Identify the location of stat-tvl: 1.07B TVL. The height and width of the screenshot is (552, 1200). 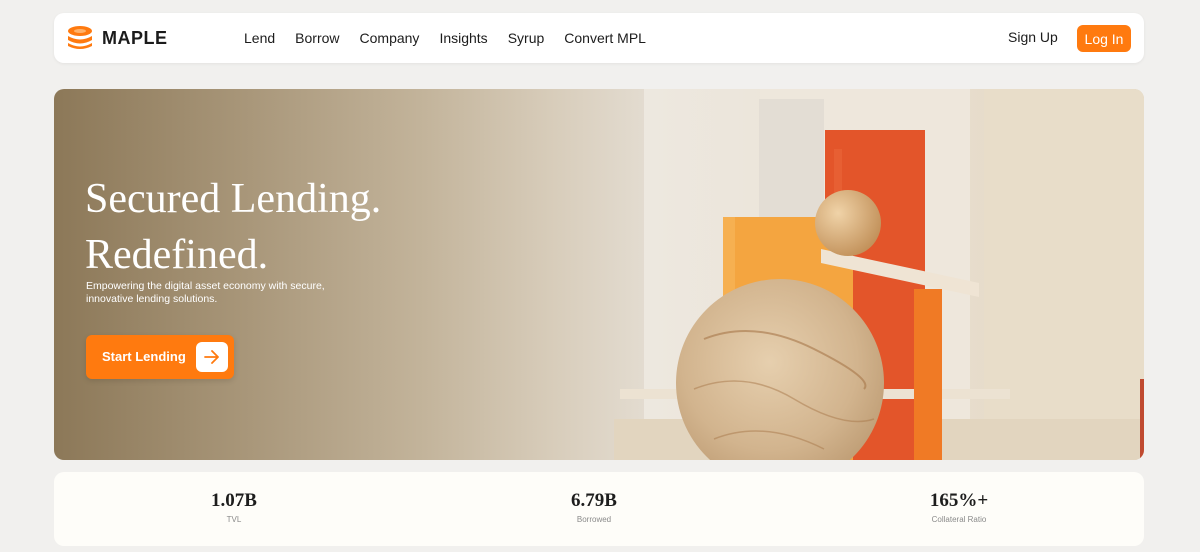
(234, 507).